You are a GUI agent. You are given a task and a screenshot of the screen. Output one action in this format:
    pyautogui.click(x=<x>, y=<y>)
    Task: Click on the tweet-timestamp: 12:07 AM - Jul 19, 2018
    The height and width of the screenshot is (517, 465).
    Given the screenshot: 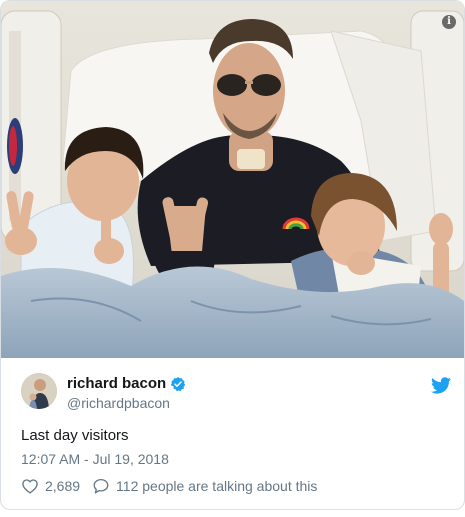 What is the action you would take?
    pyautogui.click(x=95, y=459)
    